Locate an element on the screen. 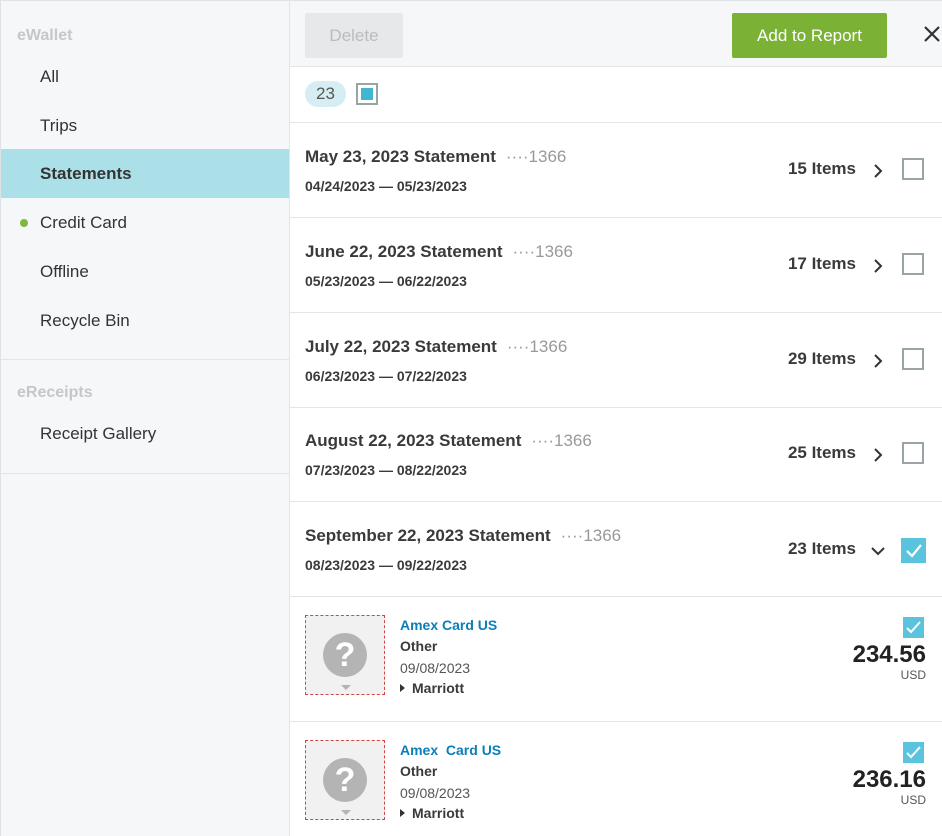 This screenshot has width=942, height=836. selected-count-badge: 23 is located at coordinates (325, 94).